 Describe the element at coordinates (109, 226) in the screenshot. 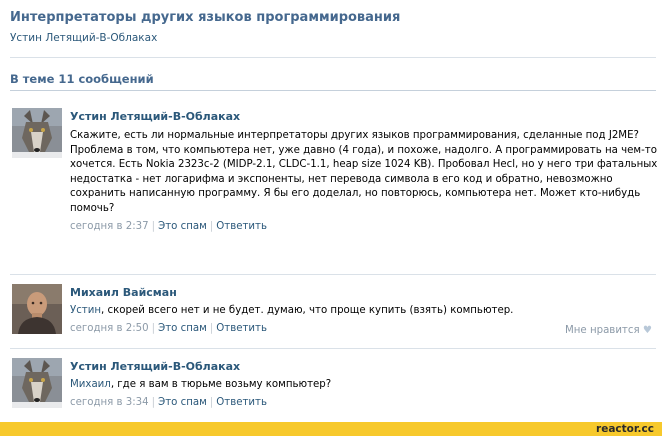

I see `post-time: сегодня в 2:37` at that location.